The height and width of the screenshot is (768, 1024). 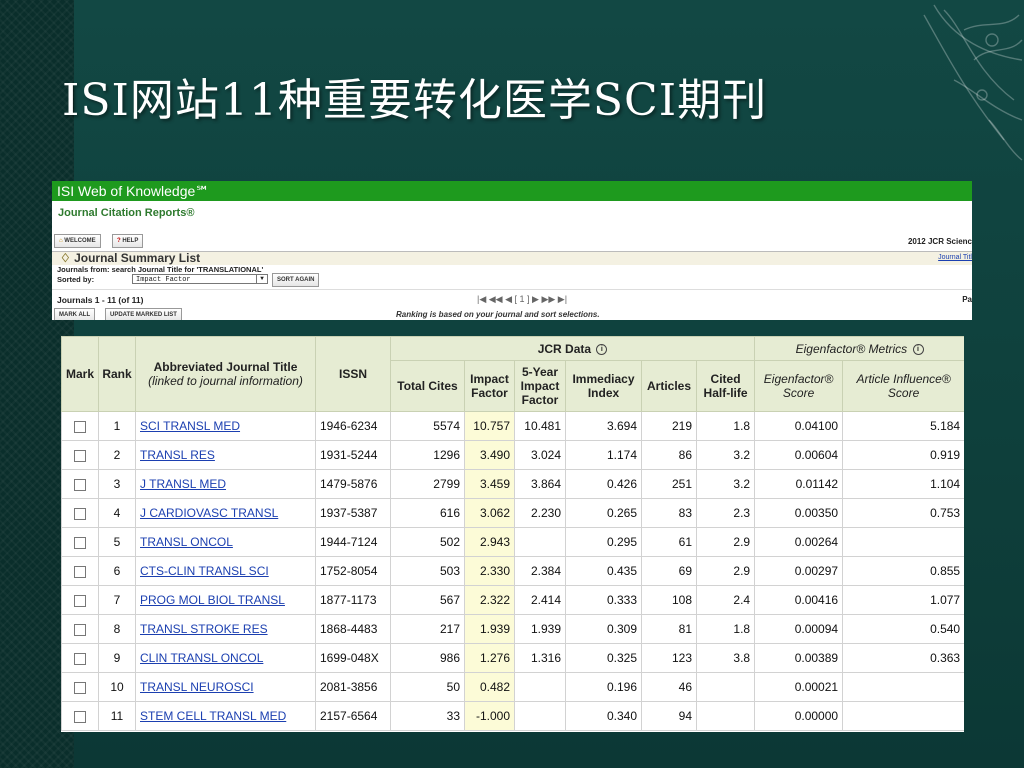 I want to click on journal-title-cell: CLIN TRANSL ONCOL, so click(x=225, y=658).